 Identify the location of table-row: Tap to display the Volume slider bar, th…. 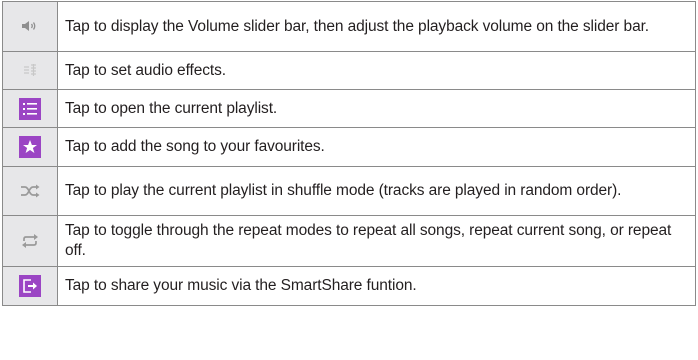
(349, 26).